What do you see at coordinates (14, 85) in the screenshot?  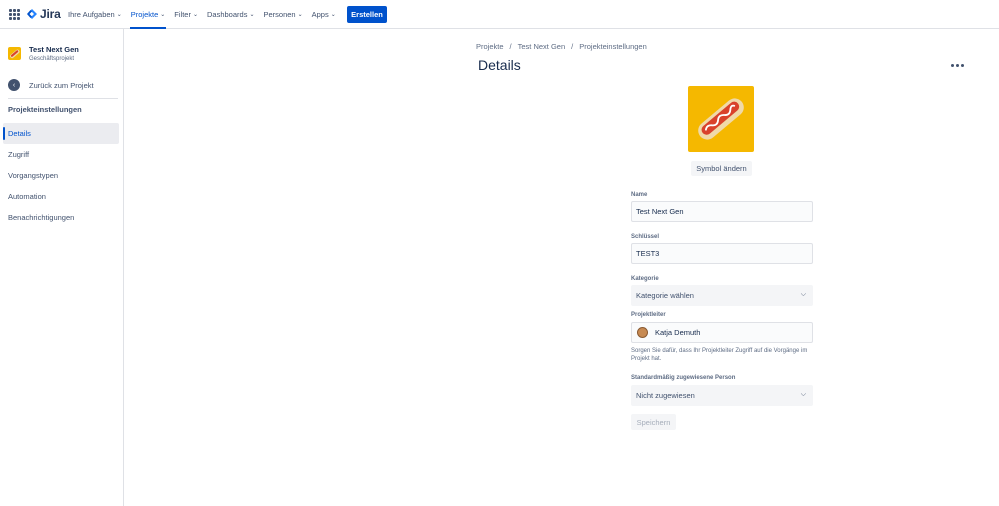 I see `arrow-left-icon: ‹` at bounding box center [14, 85].